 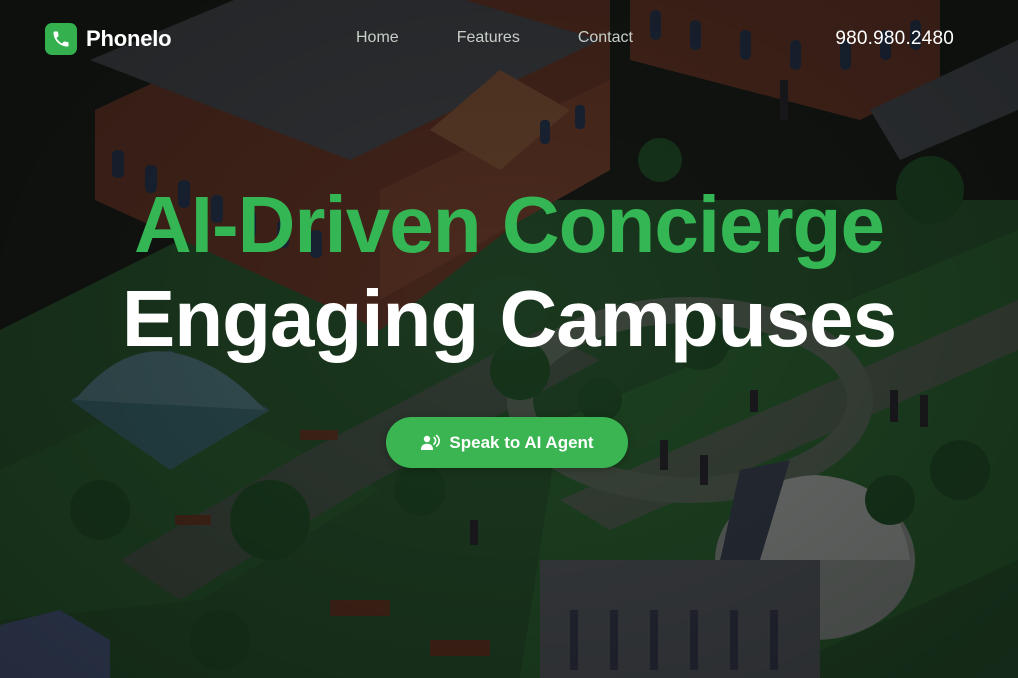 I want to click on phone-number-link: 980.980.2480, so click(x=894, y=39).